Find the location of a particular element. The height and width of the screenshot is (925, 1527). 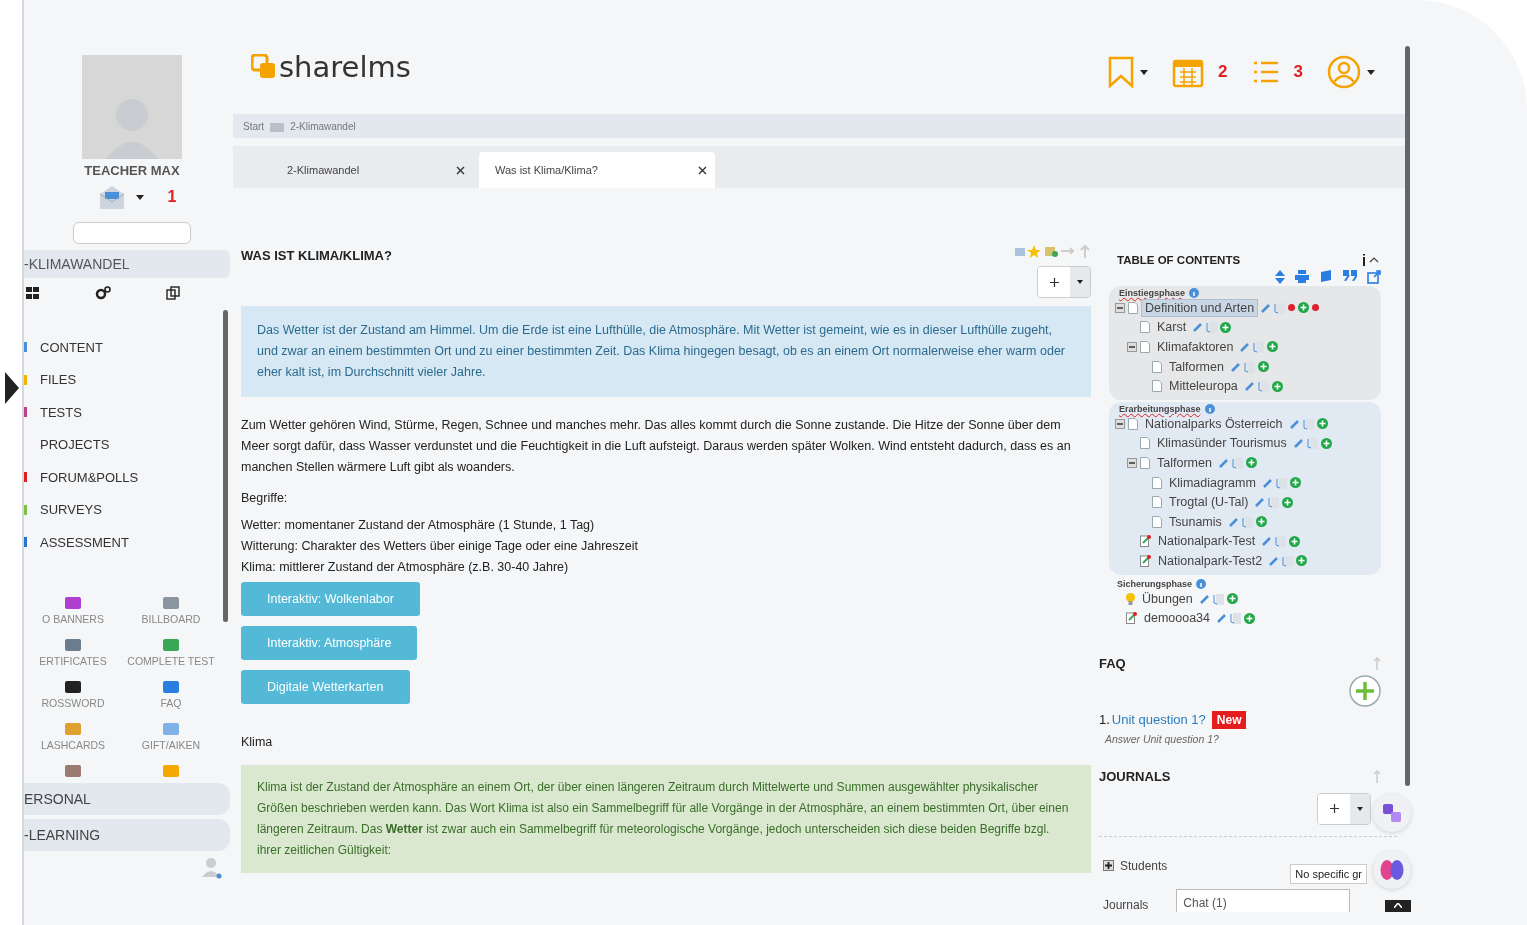

expand-arrow-icon is located at coordinates (12, 388).